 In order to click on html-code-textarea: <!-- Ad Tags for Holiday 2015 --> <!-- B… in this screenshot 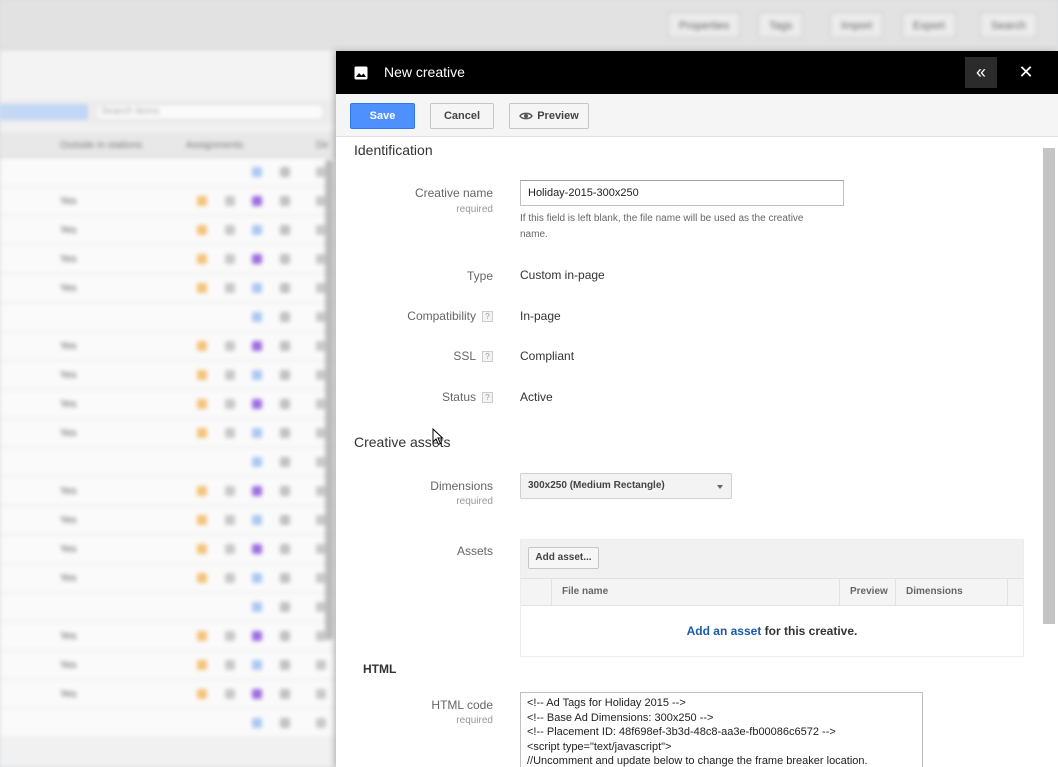, I will do `click(721, 729)`.